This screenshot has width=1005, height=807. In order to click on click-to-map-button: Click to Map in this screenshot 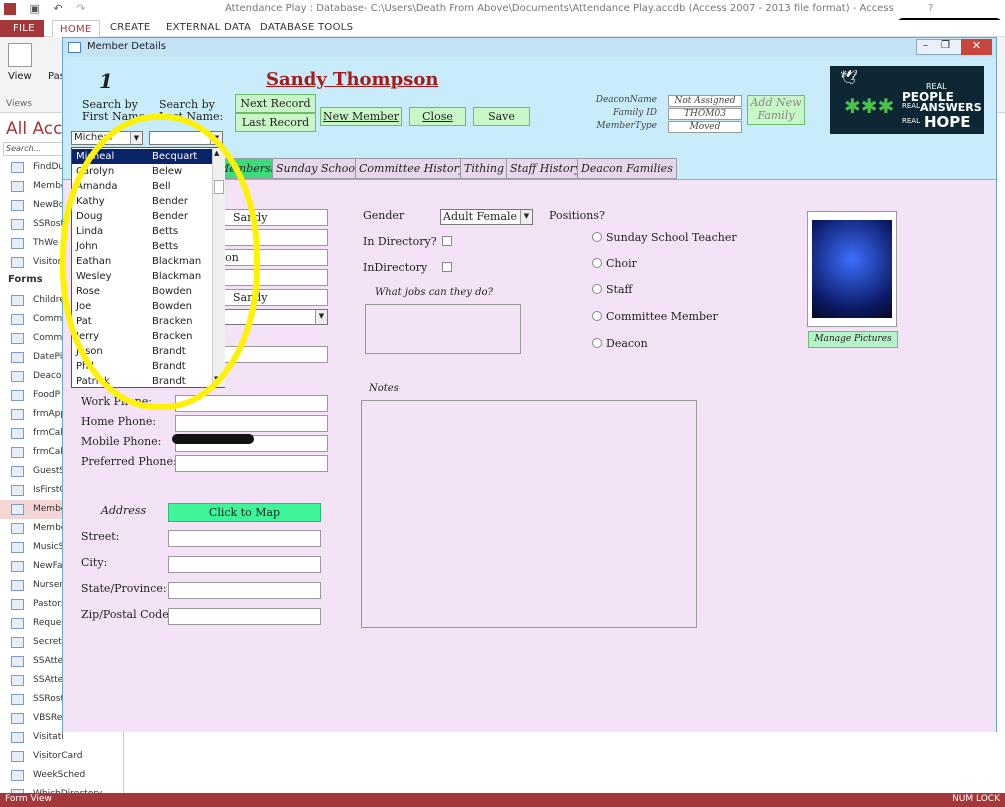, I will do `click(244, 512)`.